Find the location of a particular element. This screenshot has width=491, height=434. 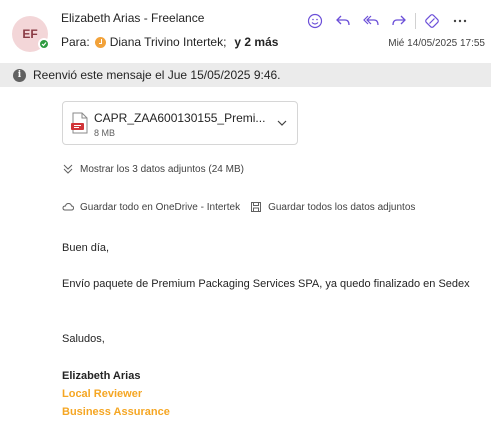

info-icon: i is located at coordinates (19, 75).